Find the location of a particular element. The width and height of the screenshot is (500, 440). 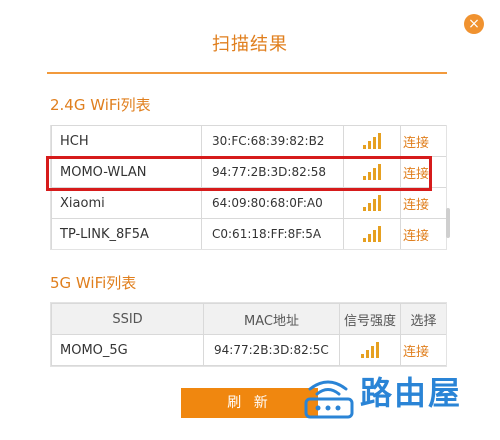

mac-cell: C0:61:18:FF:8F:5A is located at coordinates (272, 233).